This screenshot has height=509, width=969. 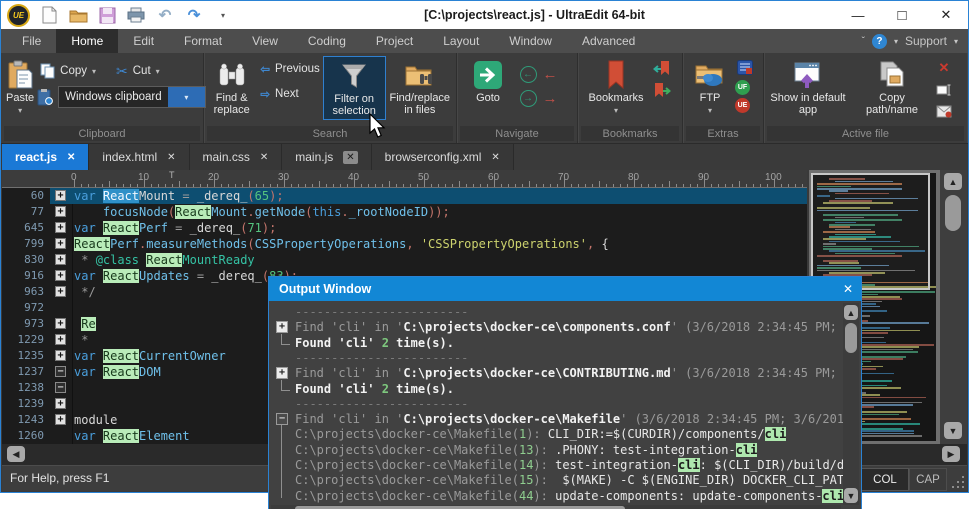 I want to click on scroll-down-icon: ▼, so click(x=953, y=430).